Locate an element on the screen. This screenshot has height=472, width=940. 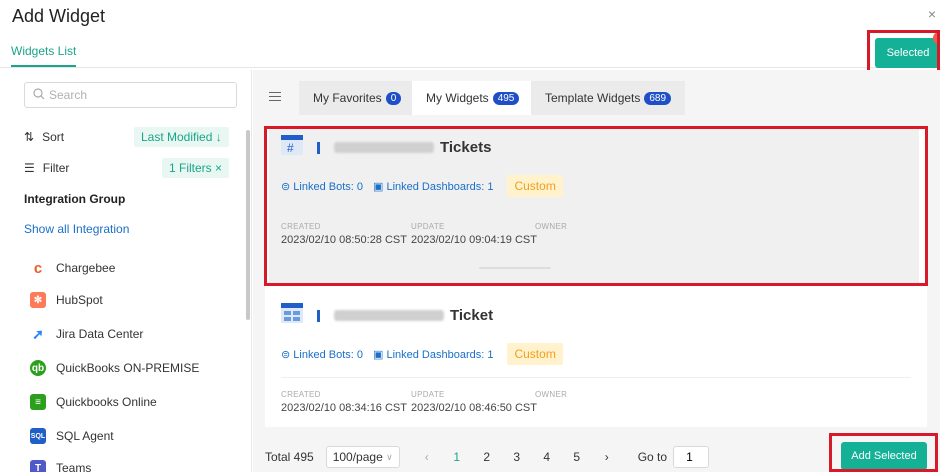
integration-item-teams: T Teams is located at coordinates (60, 466).